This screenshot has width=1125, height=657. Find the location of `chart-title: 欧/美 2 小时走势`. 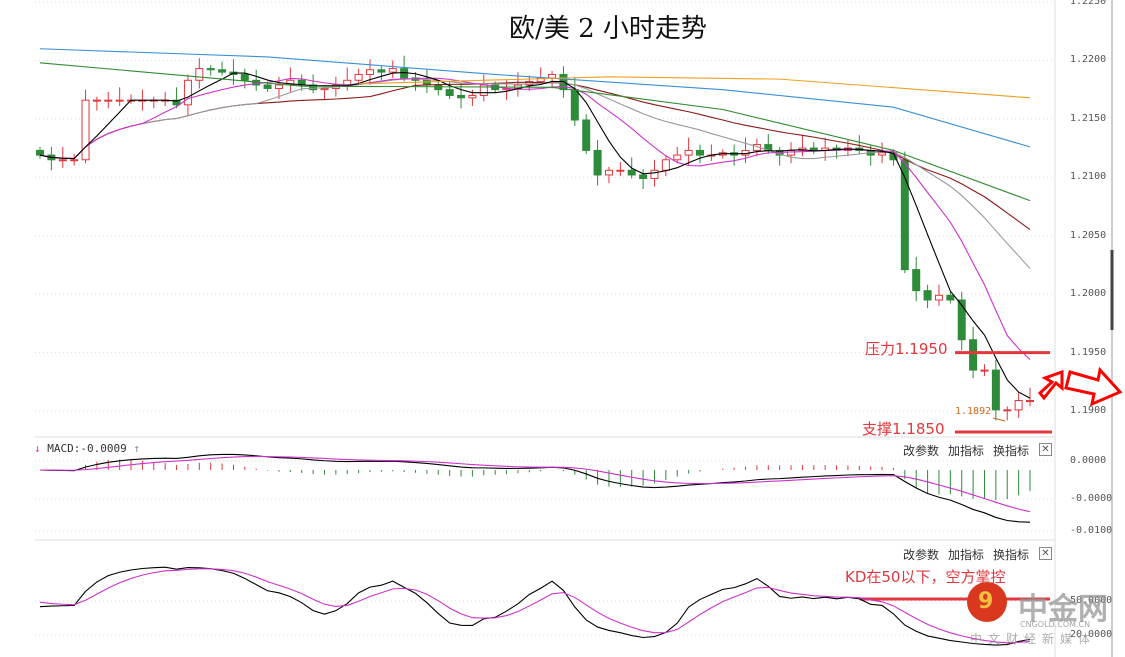

chart-title: 欧/美 2 小时走势 is located at coordinates (608, 29).